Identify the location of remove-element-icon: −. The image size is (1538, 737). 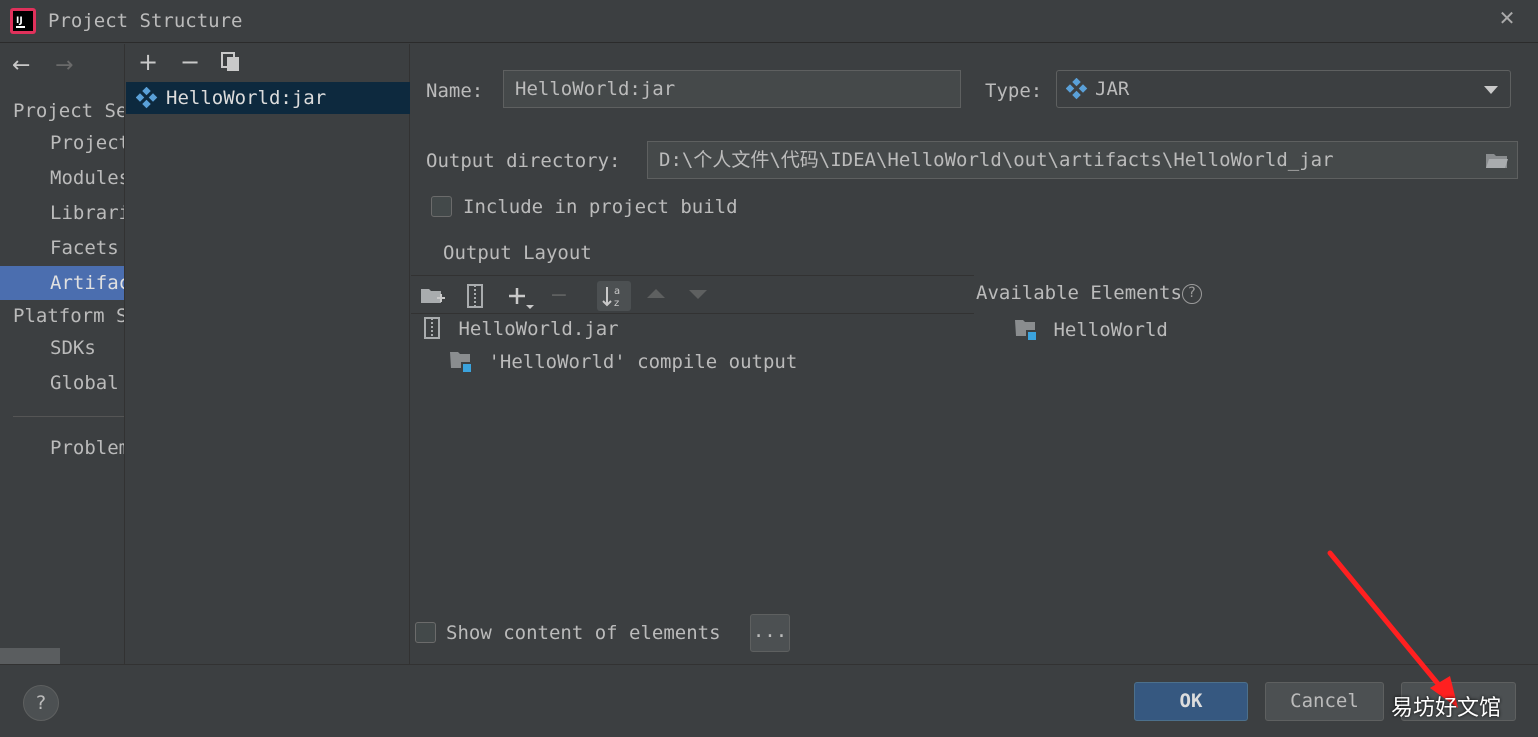
(559, 296).